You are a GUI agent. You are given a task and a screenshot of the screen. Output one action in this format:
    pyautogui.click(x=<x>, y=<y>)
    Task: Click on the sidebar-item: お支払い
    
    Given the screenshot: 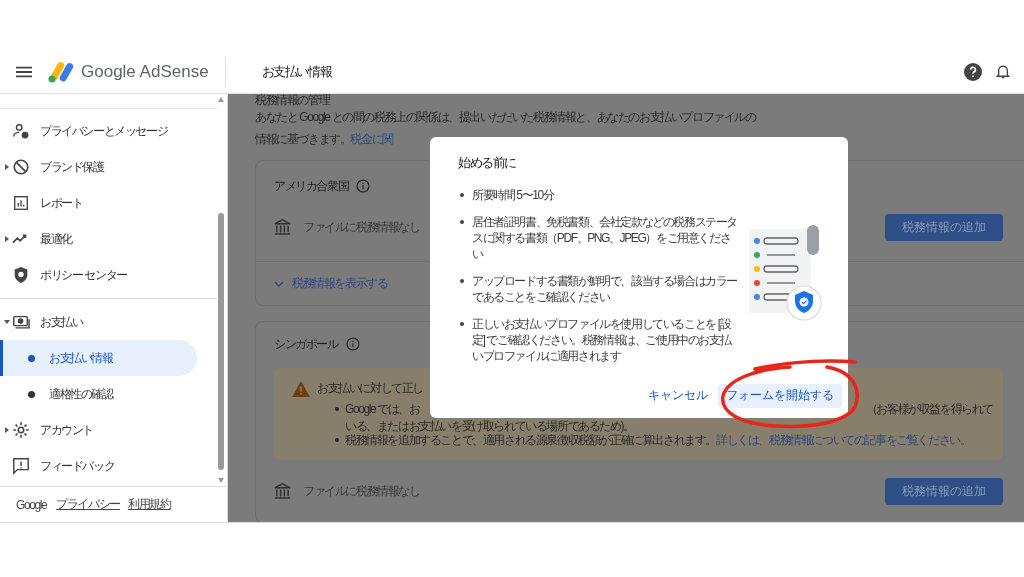 What is the action you would take?
    pyautogui.click(x=108, y=322)
    